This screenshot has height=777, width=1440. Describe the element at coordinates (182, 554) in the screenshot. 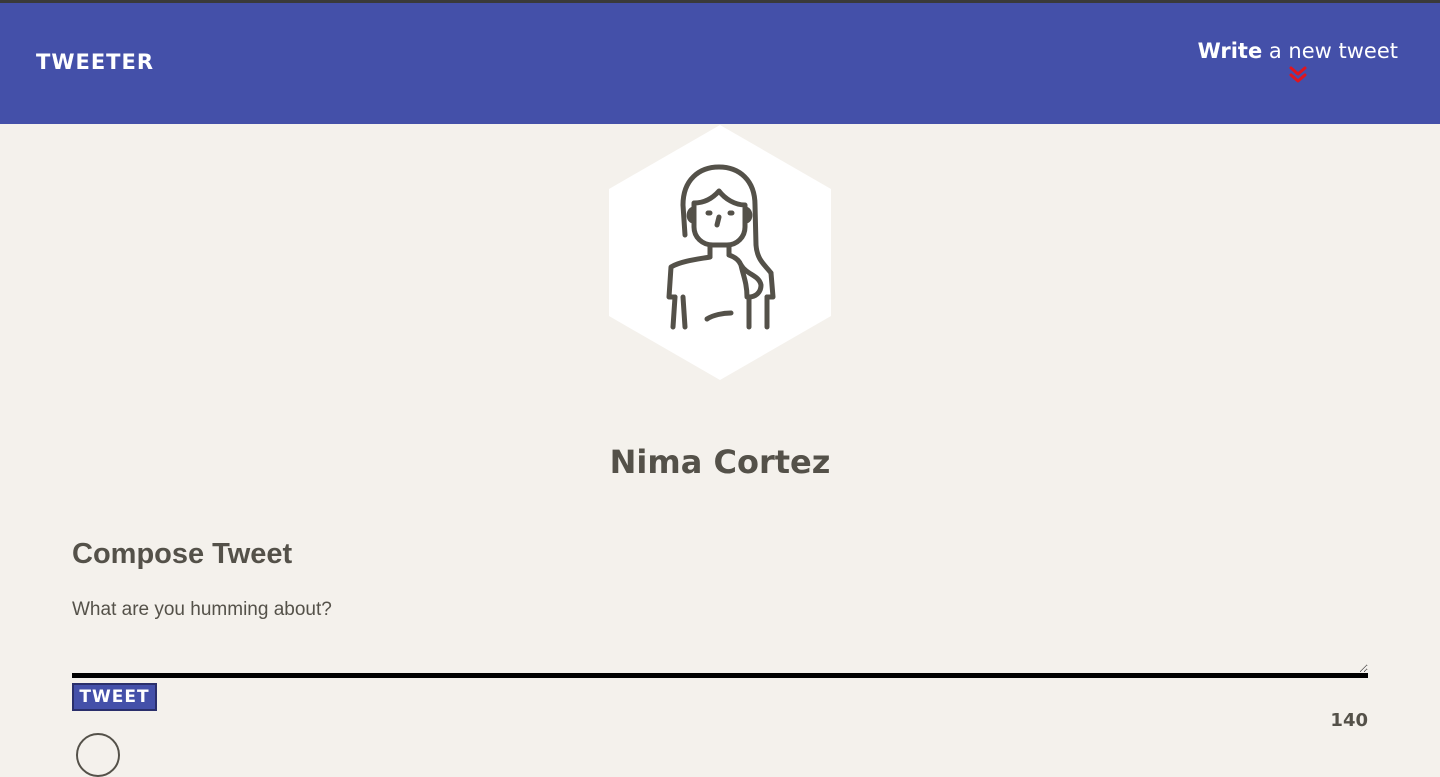

I see `compose-title: Compose Tweet` at that location.